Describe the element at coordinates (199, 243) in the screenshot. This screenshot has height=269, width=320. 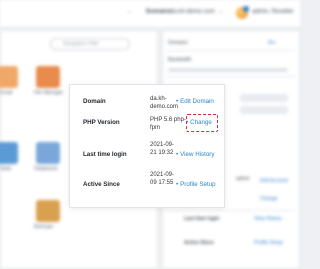
I see `stat-label: Active Since` at that location.